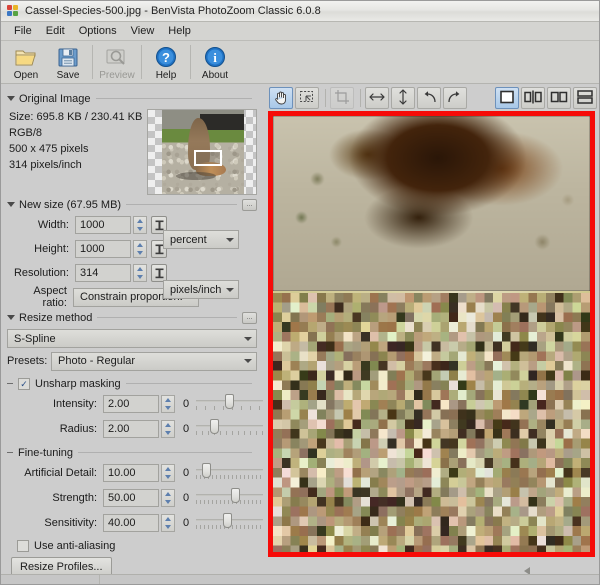  What do you see at coordinates (166, 75) in the screenshot?
I see `help-button-label: Help` at bounding box center [166, 75].